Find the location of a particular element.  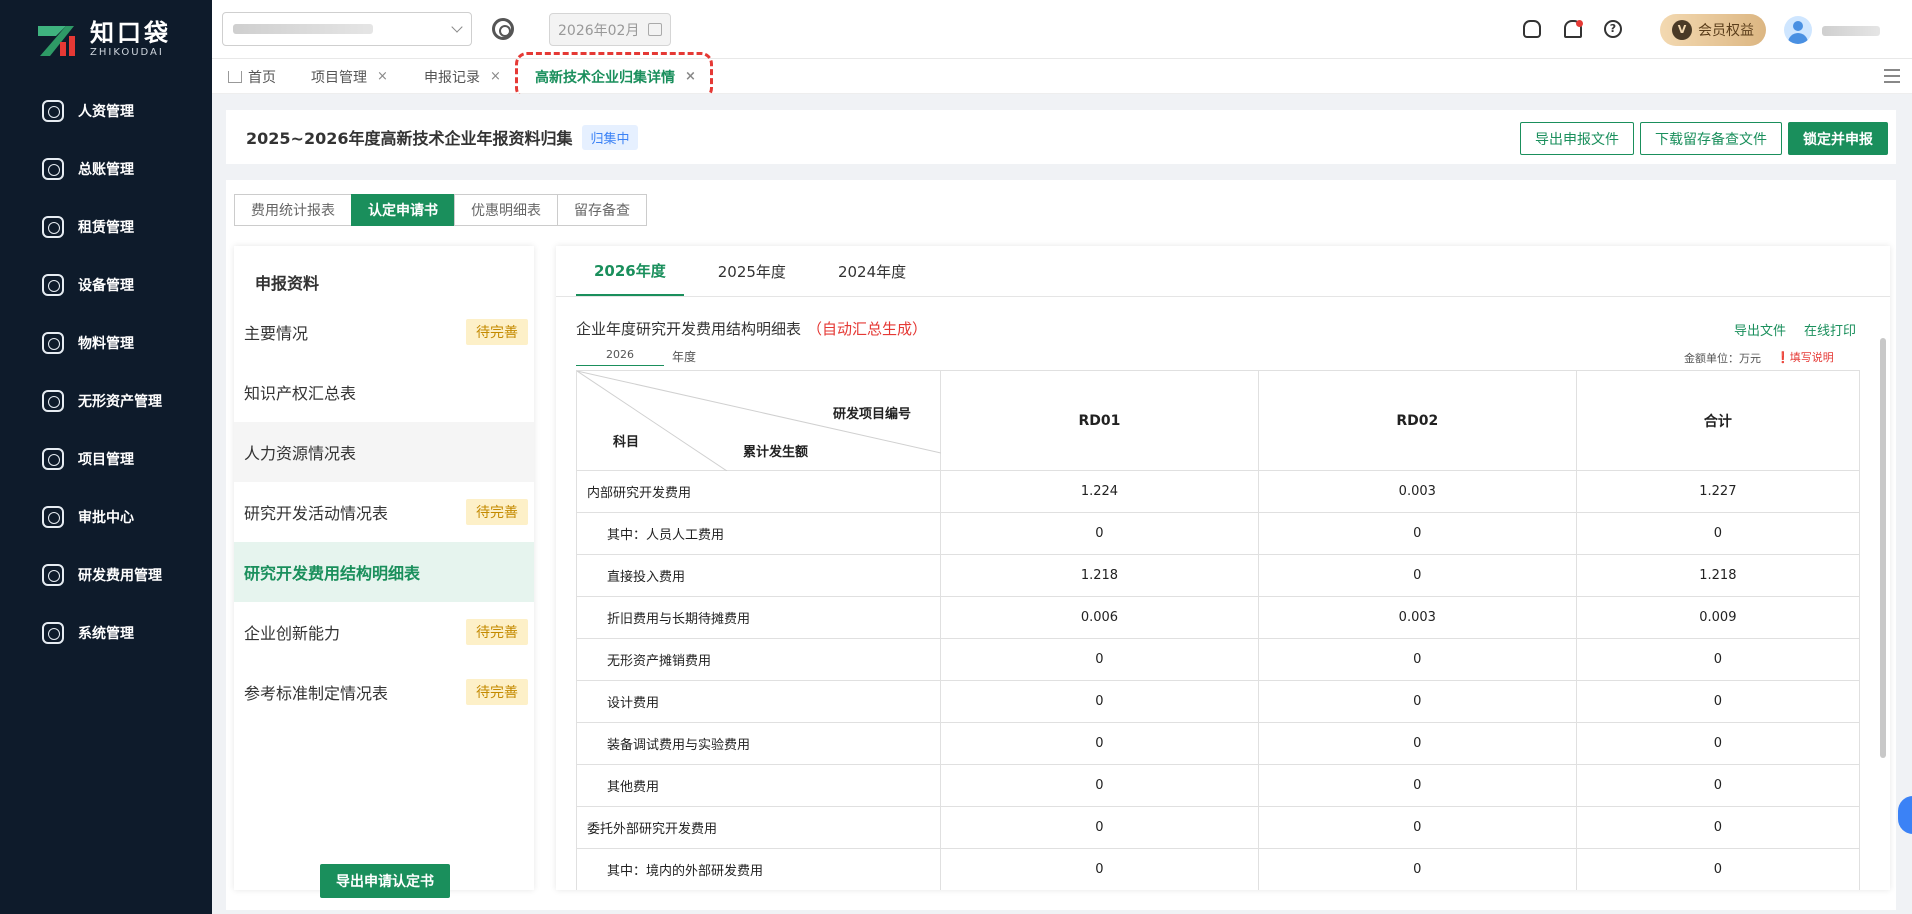

value-cell: 1.227 is located at coordinates (1718, 491).